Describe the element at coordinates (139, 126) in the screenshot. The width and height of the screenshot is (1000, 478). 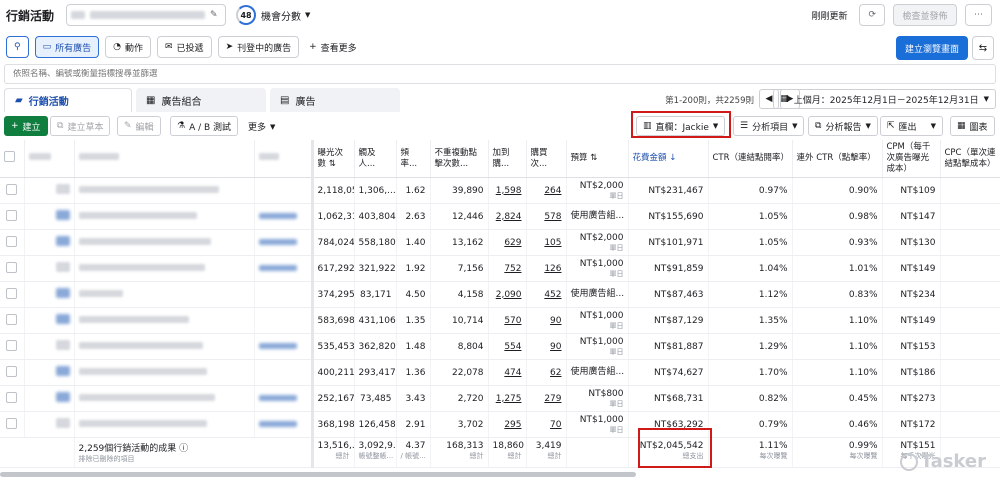
I see `edit-button: ✎ 編輯` at that location.